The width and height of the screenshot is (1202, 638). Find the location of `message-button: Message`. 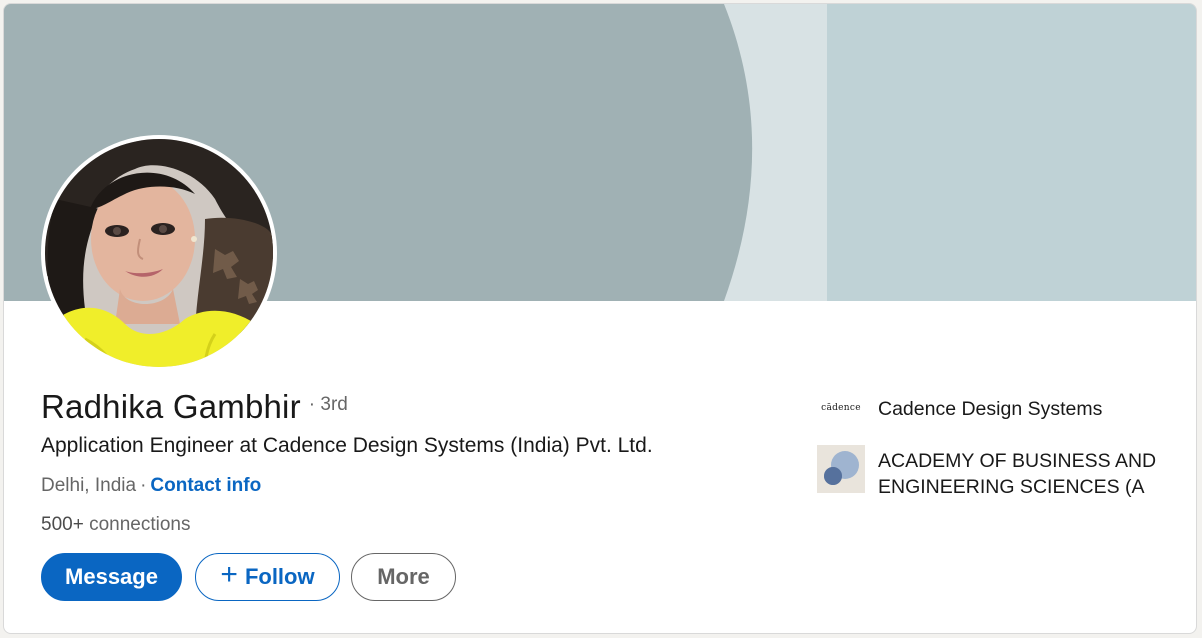

message-button: Message is located at coordinates (111, 577).